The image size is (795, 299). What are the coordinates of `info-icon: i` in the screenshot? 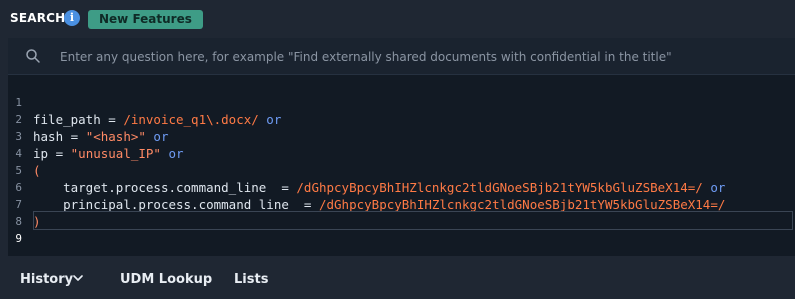 It's located at (72, 18).